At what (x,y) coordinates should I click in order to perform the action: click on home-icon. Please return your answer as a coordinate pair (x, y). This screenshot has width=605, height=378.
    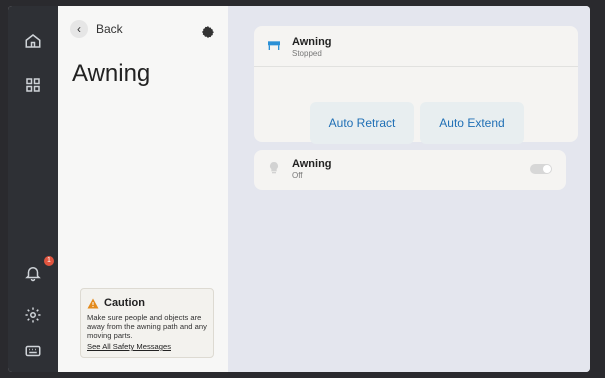
    Looking at the image, I should click on (33, 41).